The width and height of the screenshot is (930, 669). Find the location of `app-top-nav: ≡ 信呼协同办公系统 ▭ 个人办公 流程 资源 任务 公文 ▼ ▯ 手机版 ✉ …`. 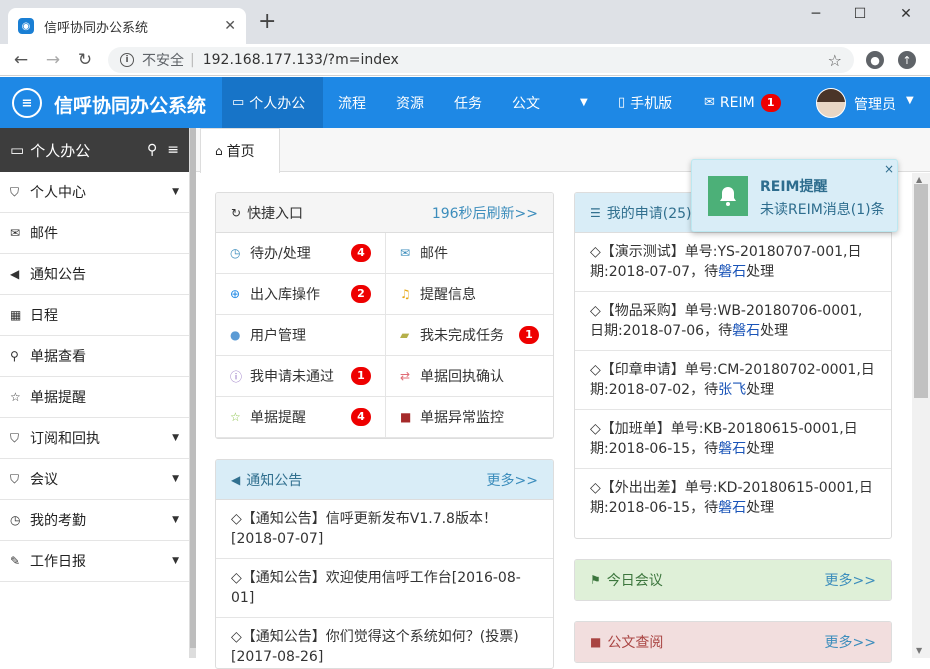

app-top-nav: ≡ 信呼协同办公系统 ▭ 个人办公 流程 资源 任务 公文 ▼ ▯ 手机版 ✉ … is located at coordinates (465, 102).